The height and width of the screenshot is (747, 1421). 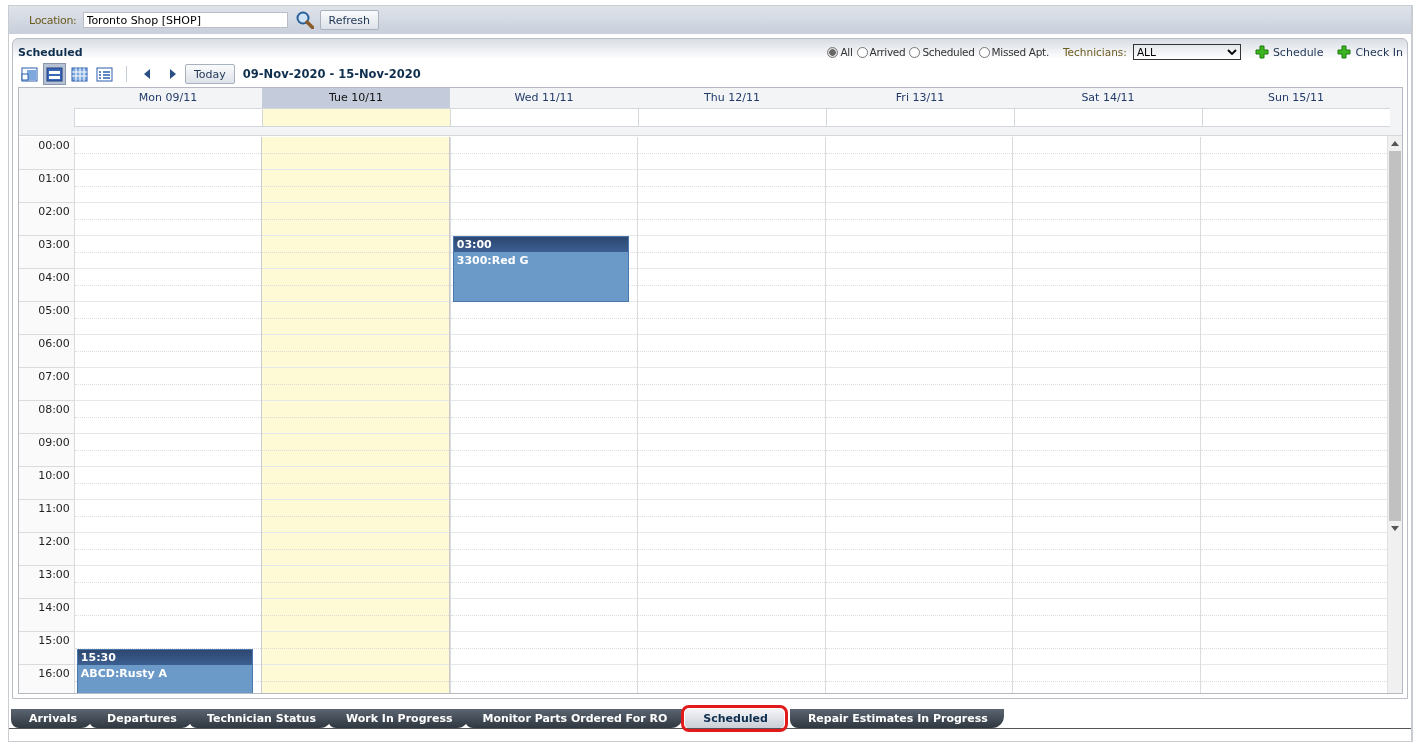 What do you see at coordinates (304, 20) in the screenshot?
I see `search-icon` at bounding box center [304, 20].